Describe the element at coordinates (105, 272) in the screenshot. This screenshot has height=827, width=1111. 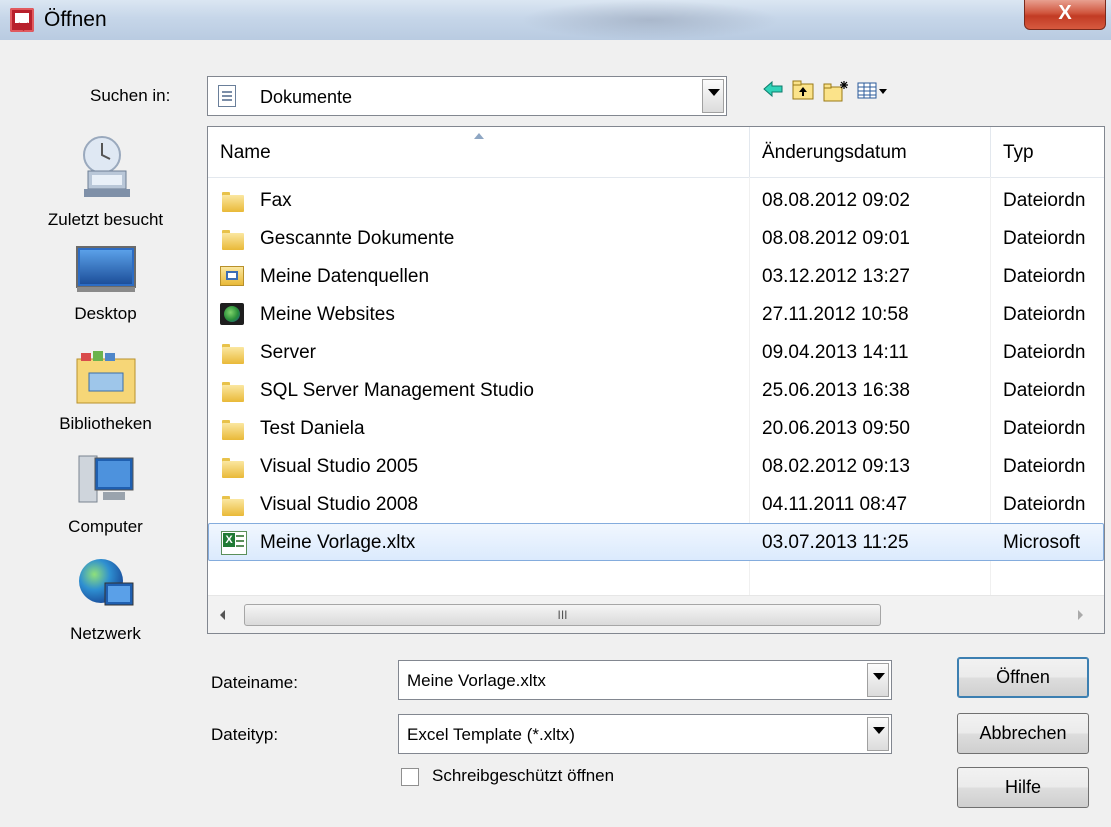
I see `desktop-icon` at that location.